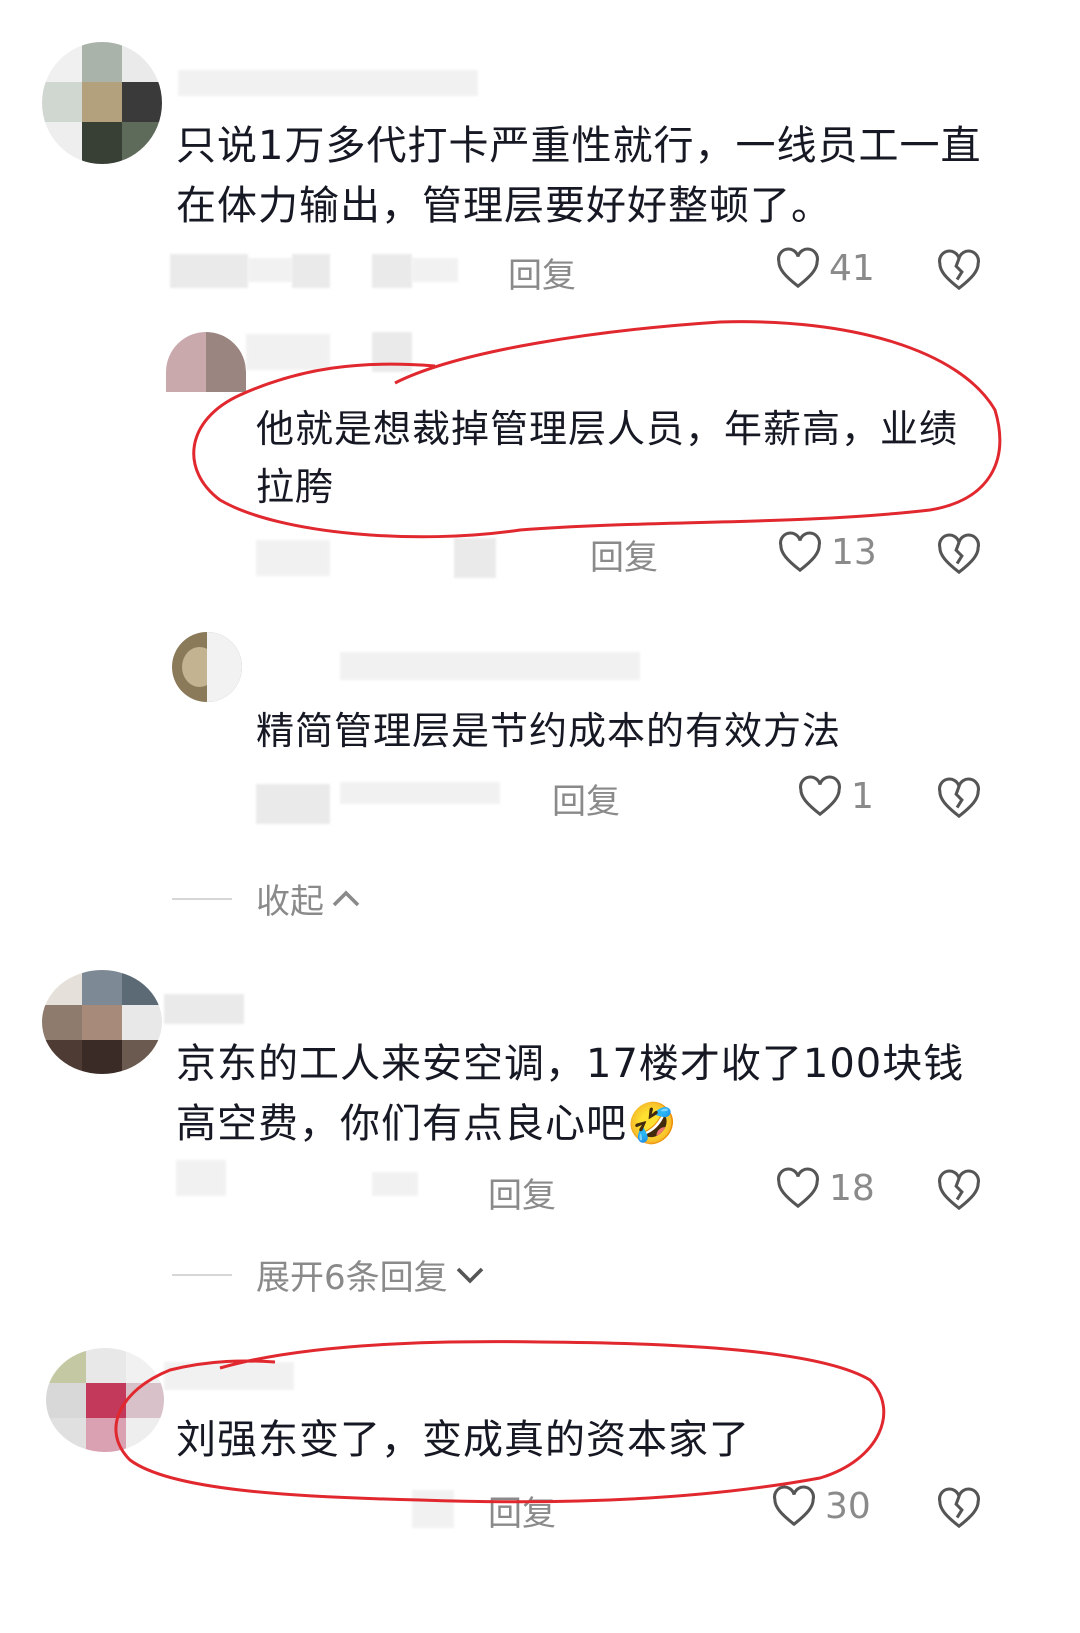  Describe the element at coordinates (290, 902) in the screenshot. I see `collapse-label: 收起` at that location.